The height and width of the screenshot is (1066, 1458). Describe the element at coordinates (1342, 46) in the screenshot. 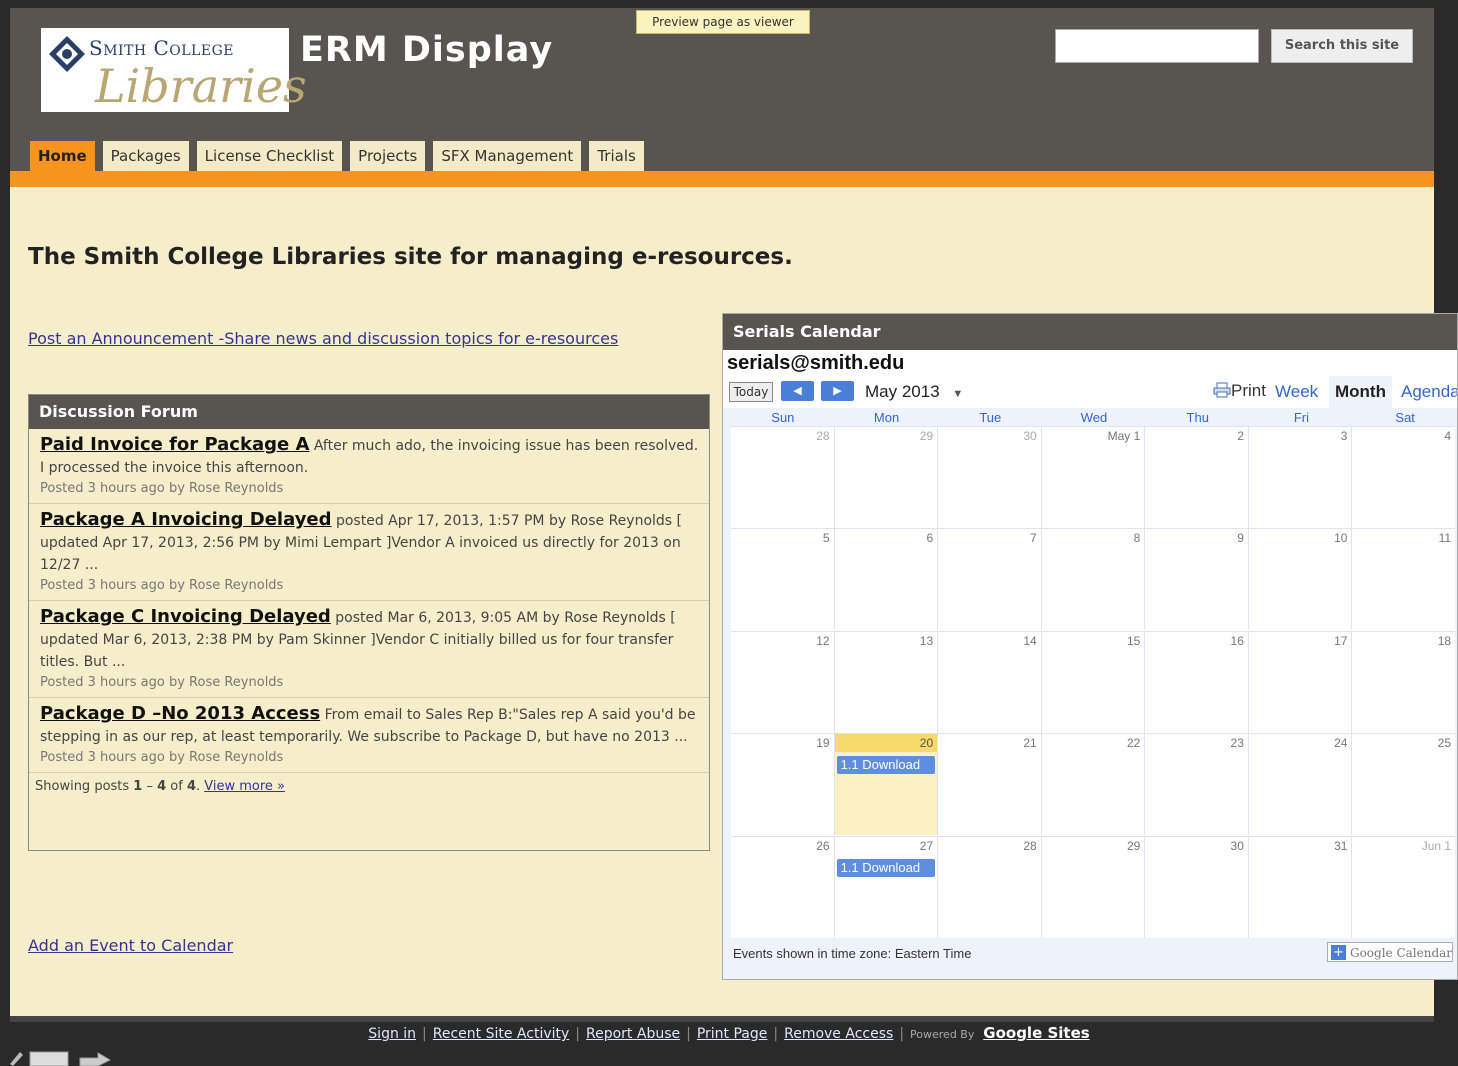

I see `search-button: Search this site` at that location.